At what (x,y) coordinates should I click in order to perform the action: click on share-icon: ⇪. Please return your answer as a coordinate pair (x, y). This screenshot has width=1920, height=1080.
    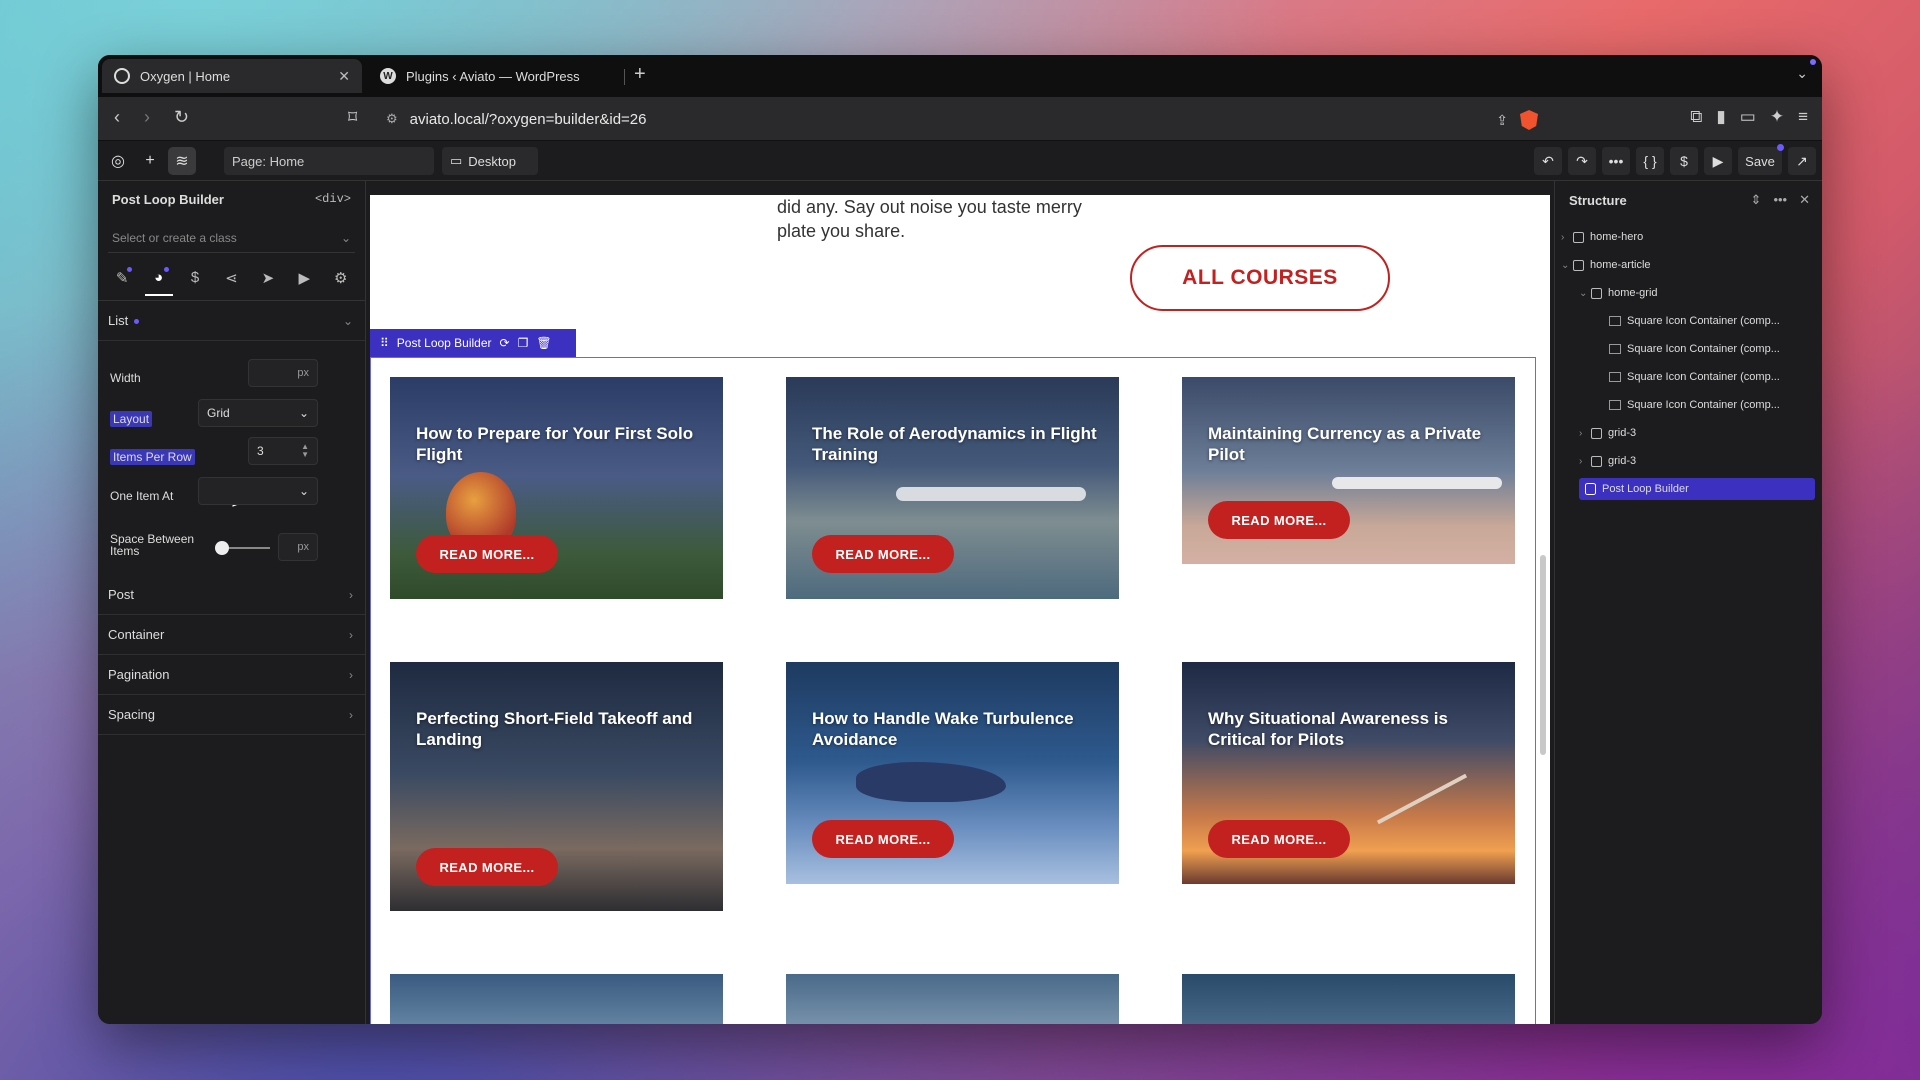
    Looking at the image, I should click on (1502, 120).